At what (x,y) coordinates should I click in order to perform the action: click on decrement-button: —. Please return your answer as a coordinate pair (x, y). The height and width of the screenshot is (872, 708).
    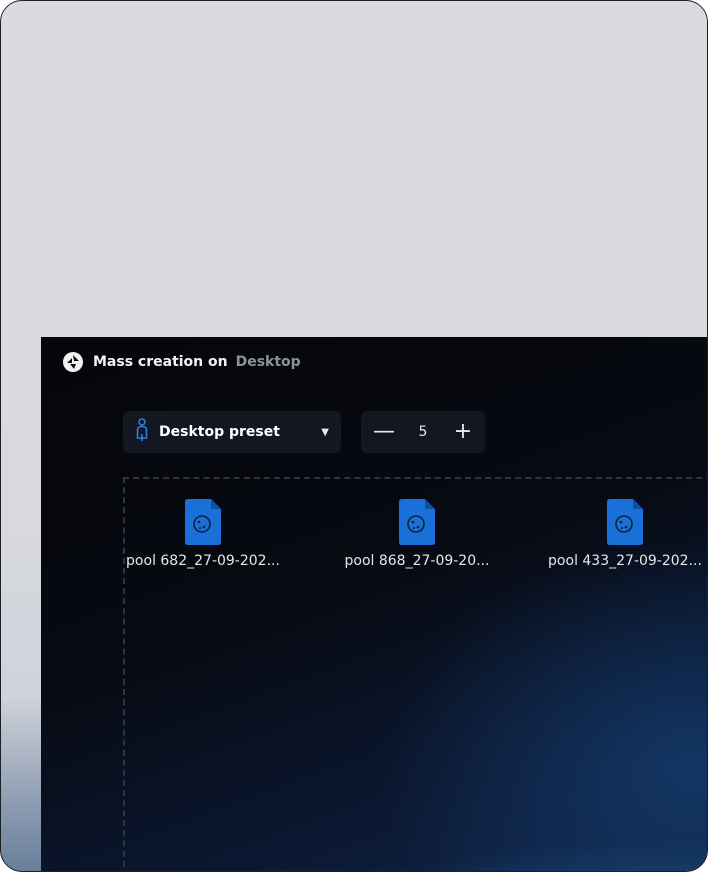
    Looking at the image, I should click on (384, 432).